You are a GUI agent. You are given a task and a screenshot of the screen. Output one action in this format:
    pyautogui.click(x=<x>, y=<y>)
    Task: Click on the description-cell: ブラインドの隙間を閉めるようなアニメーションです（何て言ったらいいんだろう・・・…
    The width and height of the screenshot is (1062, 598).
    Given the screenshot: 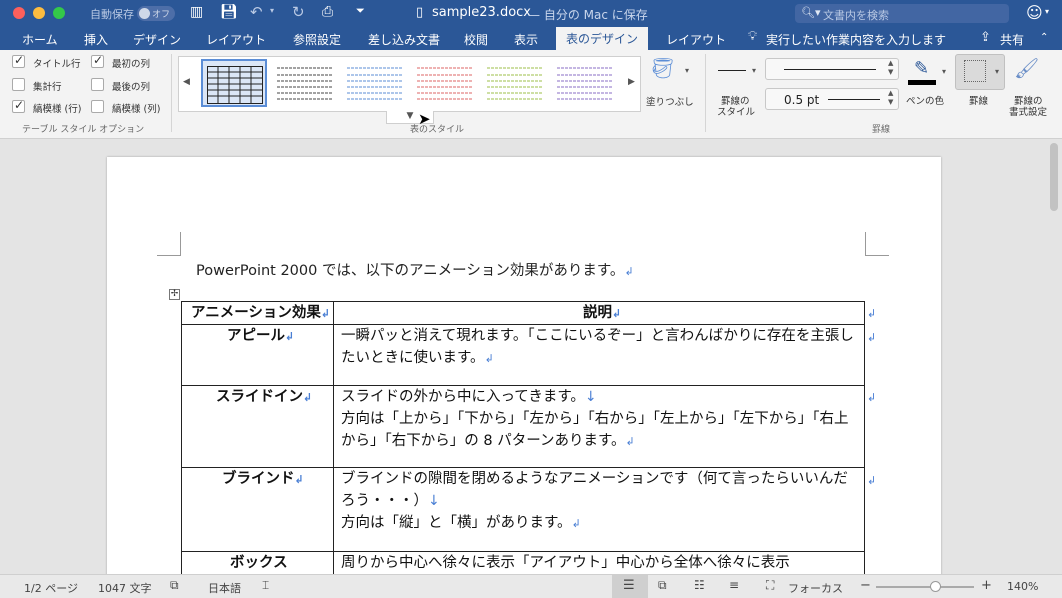 What is the action you would take?
    pyautogui.click(x=600, y=501)
    